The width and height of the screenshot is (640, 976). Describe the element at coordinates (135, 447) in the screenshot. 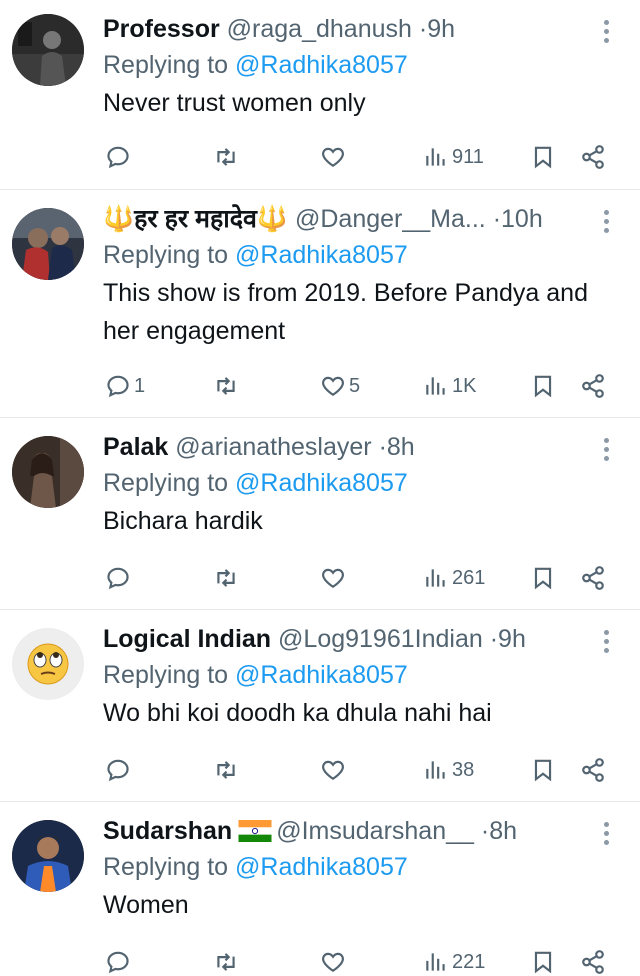

I see `author-name: Palak` at that location.